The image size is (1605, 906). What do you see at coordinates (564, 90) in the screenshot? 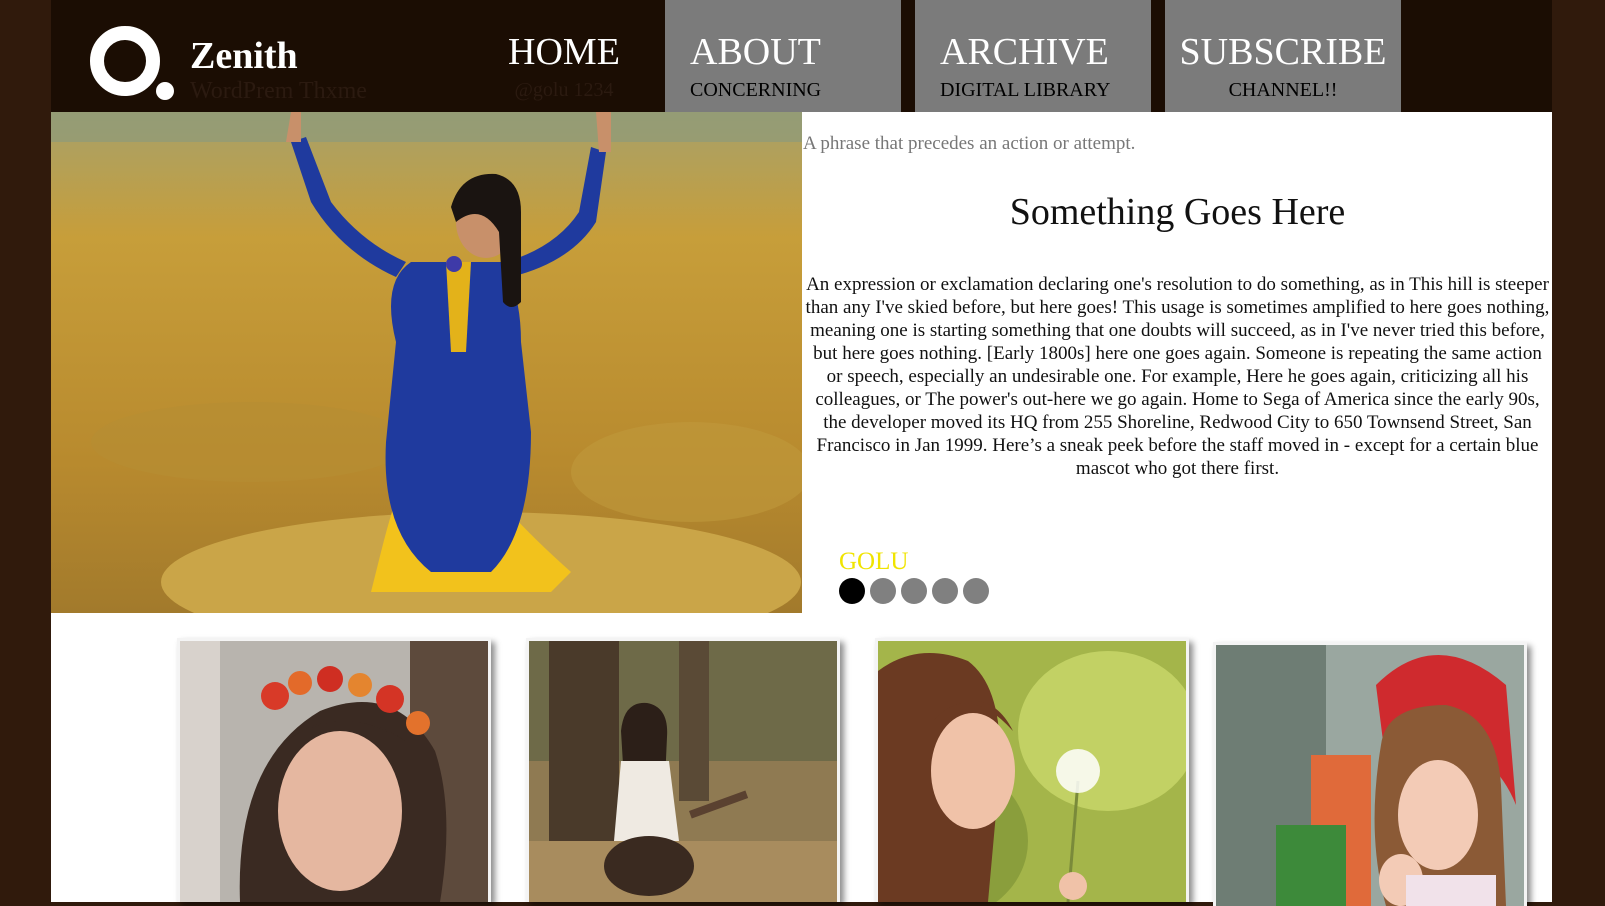
I see `nav-home-subtitle: @golu 1234` at bounding box center [564, 90].